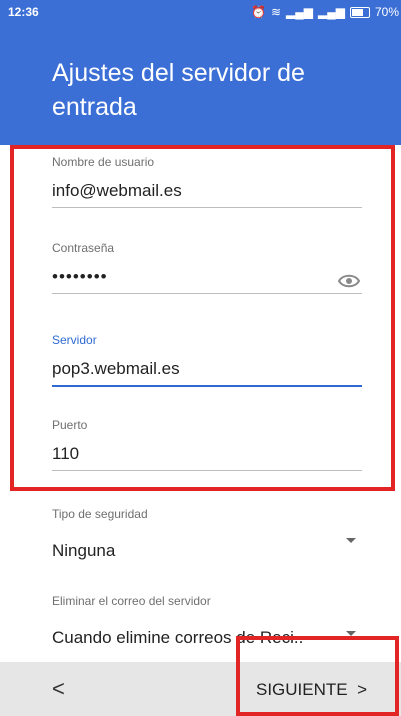  What do you see at coordinates (207, 372) in the screenshot?
I see `server-input: pop3.webmail.es` at bounding box center [207, 372].